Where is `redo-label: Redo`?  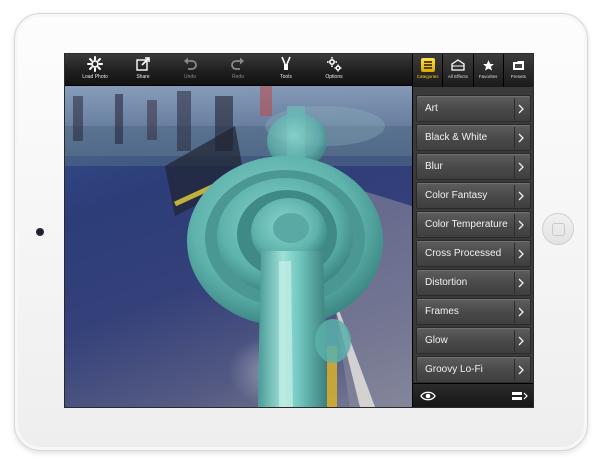 redo-label: Redo is located at coordinates (238, 77).